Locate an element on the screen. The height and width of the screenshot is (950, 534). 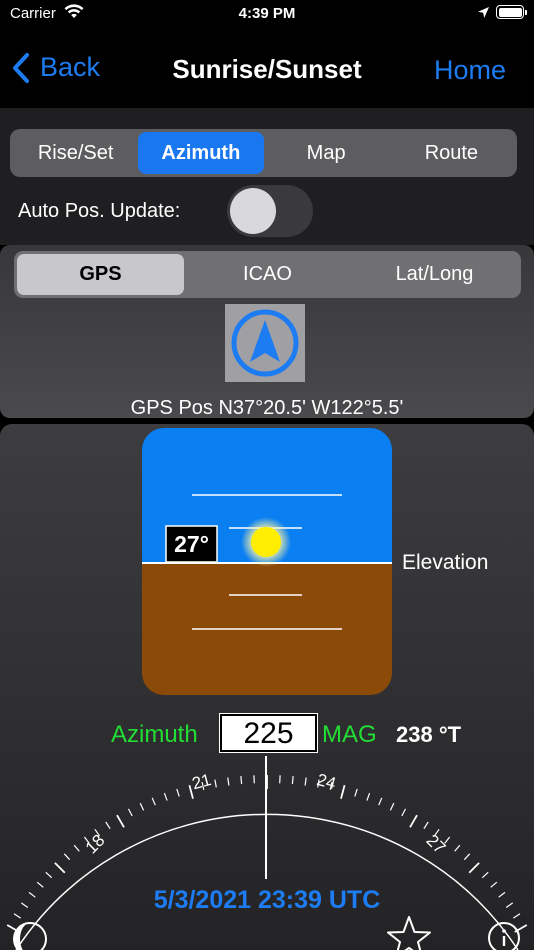
mag-label: MAG is located at coordinates (349, 734).